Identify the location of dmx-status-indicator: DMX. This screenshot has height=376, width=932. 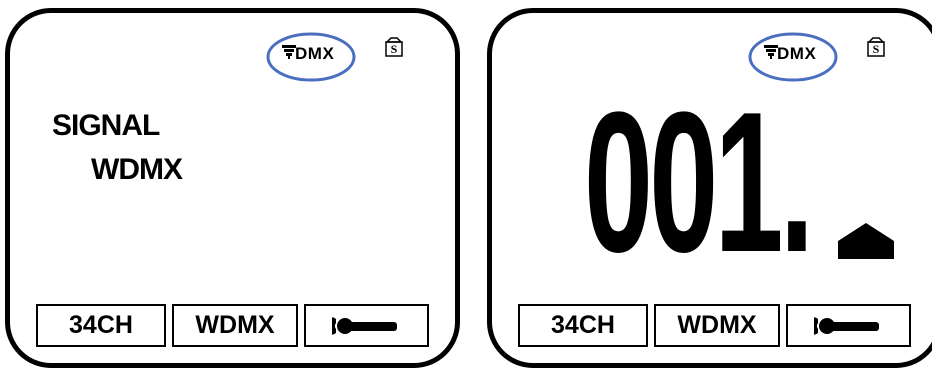
(311, 57).